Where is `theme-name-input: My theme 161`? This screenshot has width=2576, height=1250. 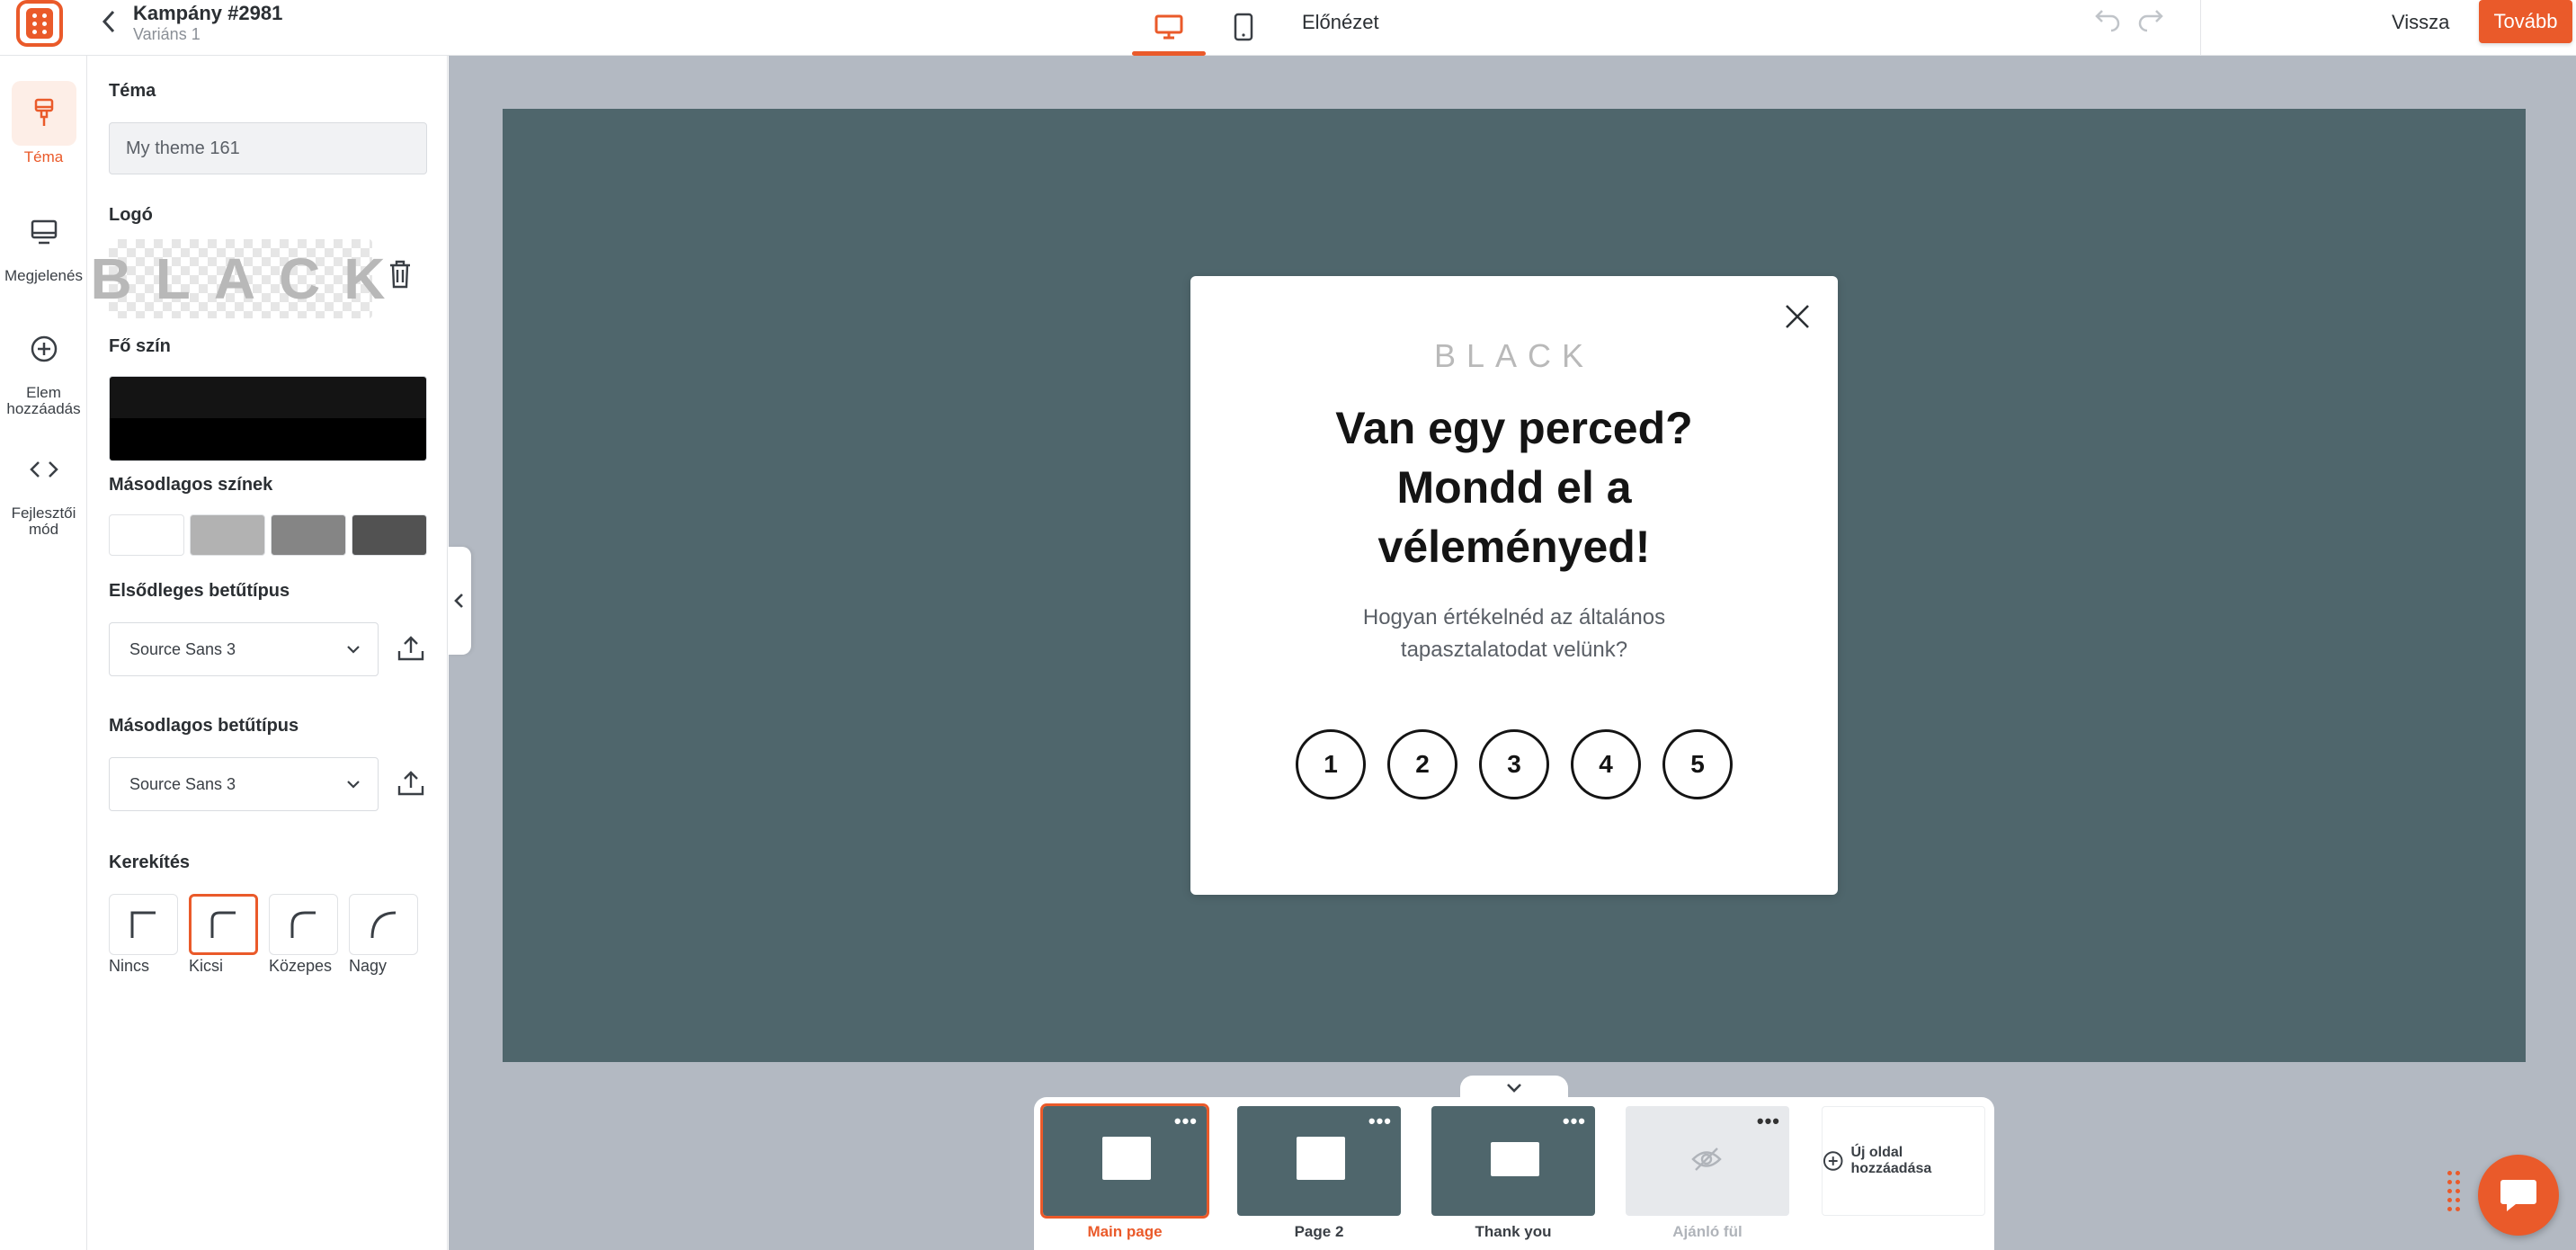 theme-name-input: My theme 161 is located at coordinates (268, 148).